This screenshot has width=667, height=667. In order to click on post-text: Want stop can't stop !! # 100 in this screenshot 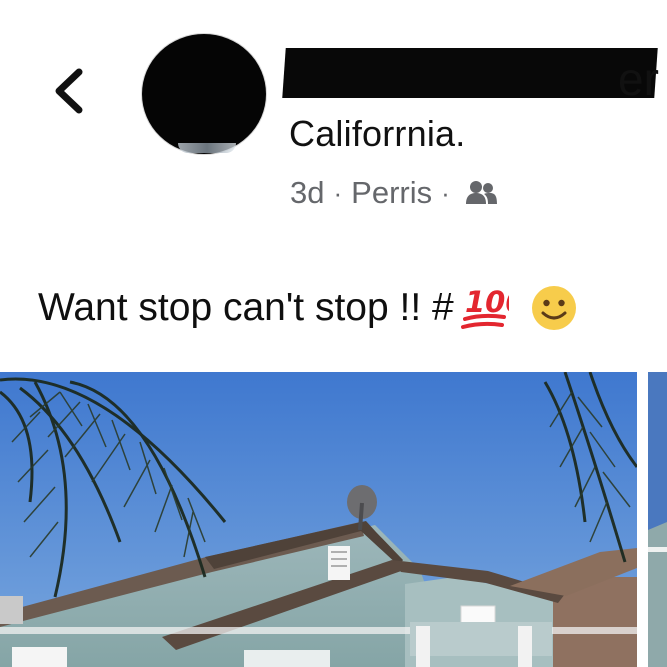, I will do `click(307, 308)`.